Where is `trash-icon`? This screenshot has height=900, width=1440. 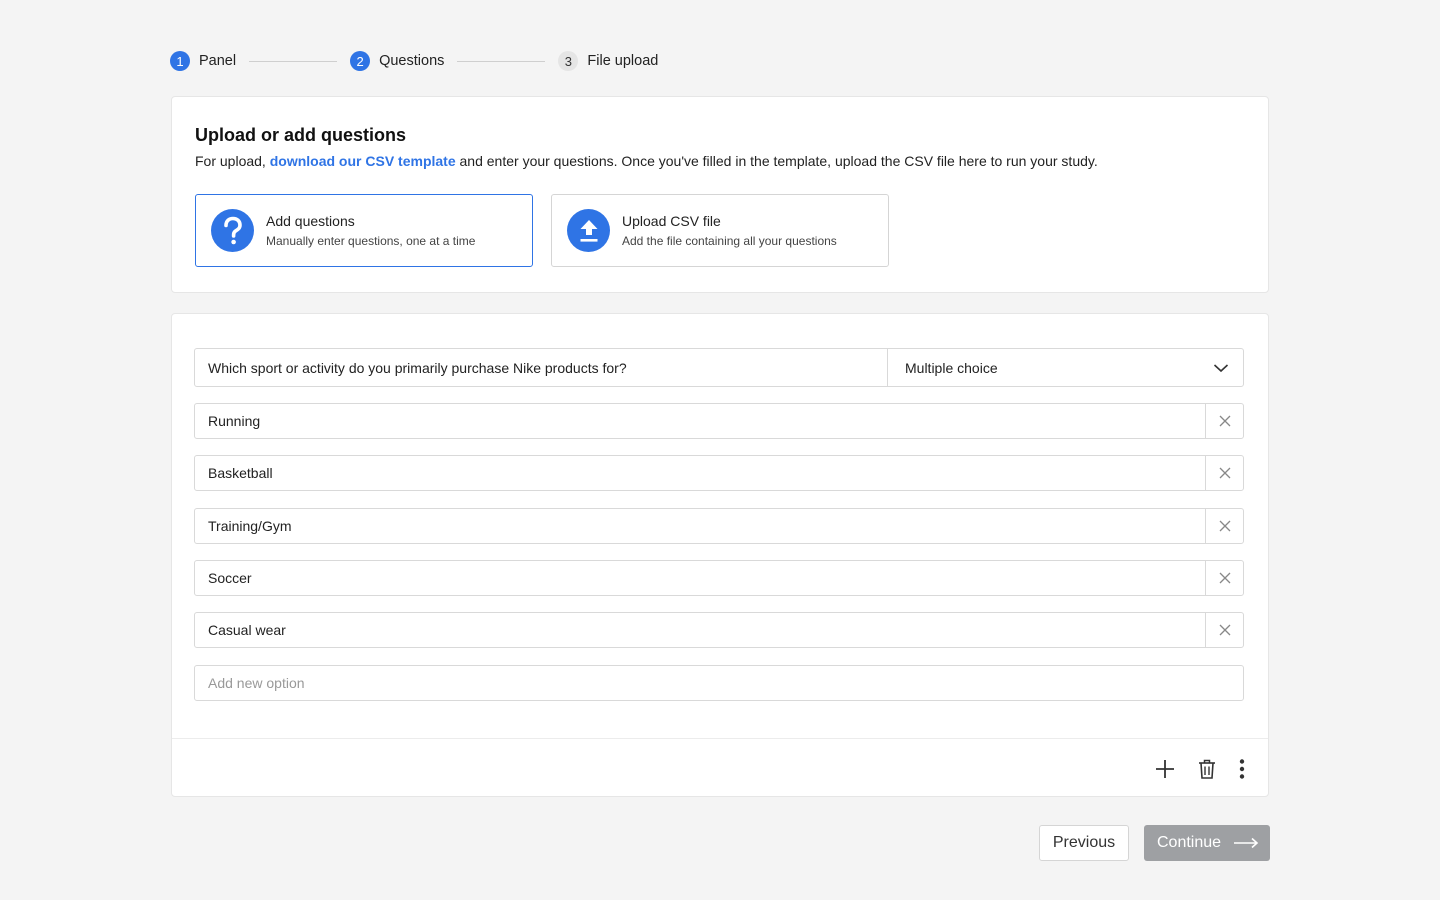
trash-icon is located at coordinates (1207, 769).